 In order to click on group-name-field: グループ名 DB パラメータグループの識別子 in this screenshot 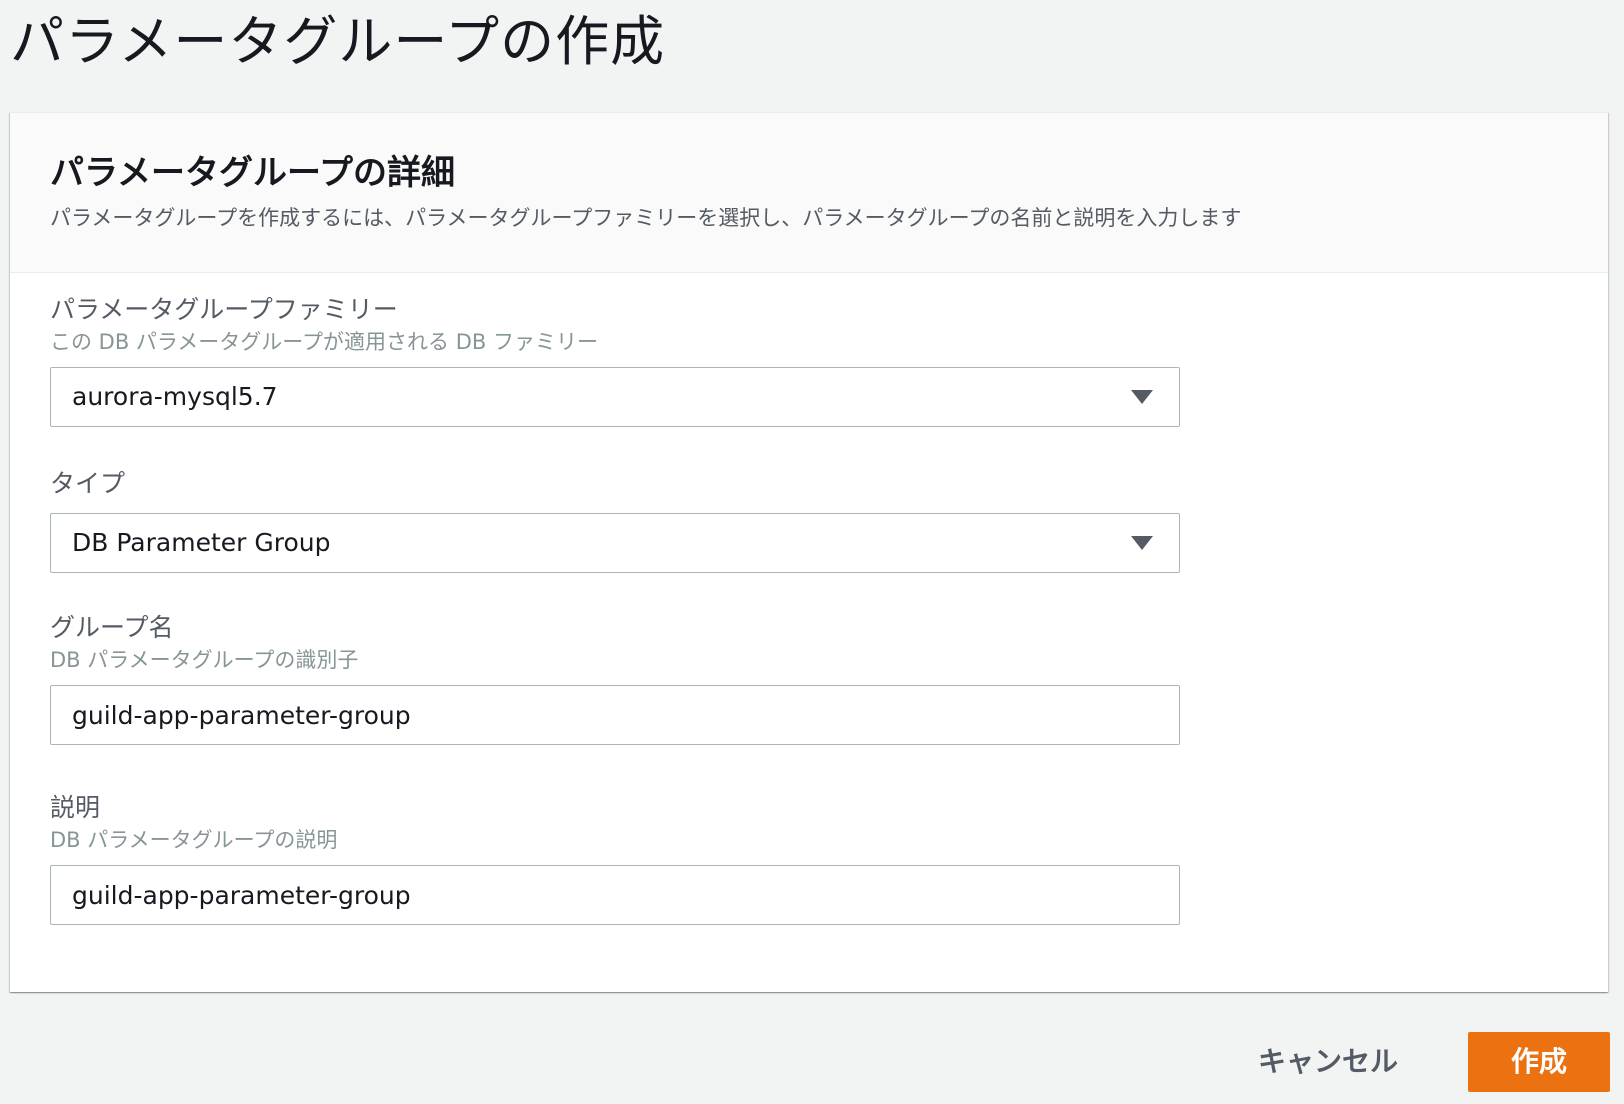, I will do `click(615, 678)`.